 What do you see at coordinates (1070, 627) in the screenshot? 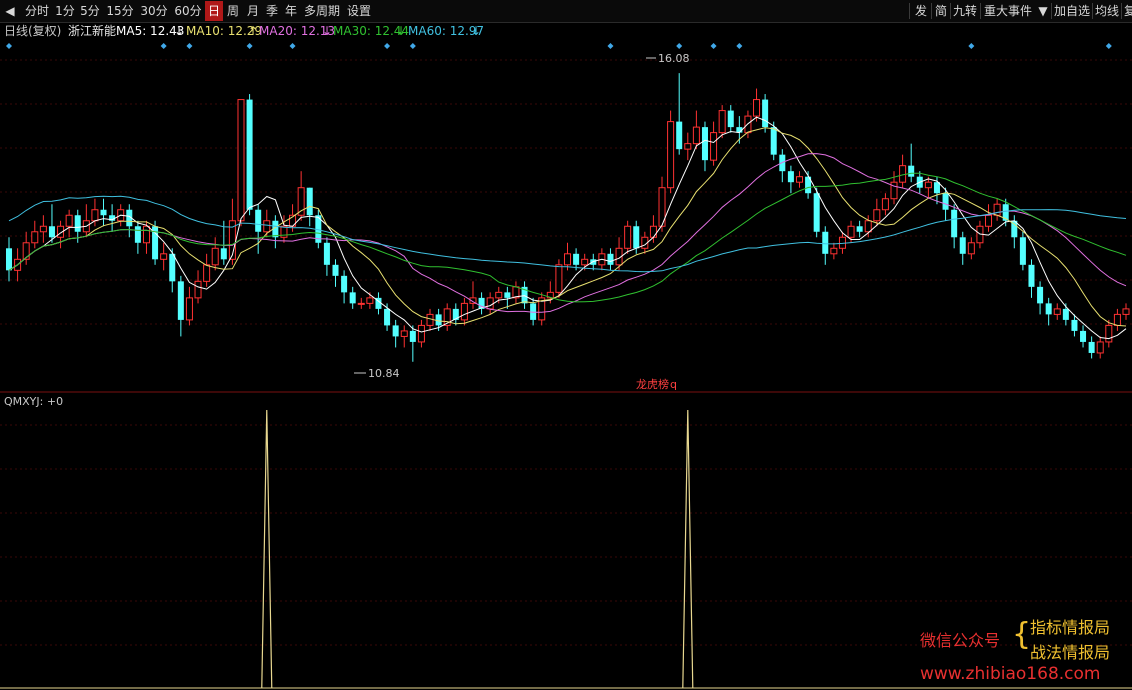
I see `watermark-right-1: 指标情报局` at bounding box center [1070, 627].